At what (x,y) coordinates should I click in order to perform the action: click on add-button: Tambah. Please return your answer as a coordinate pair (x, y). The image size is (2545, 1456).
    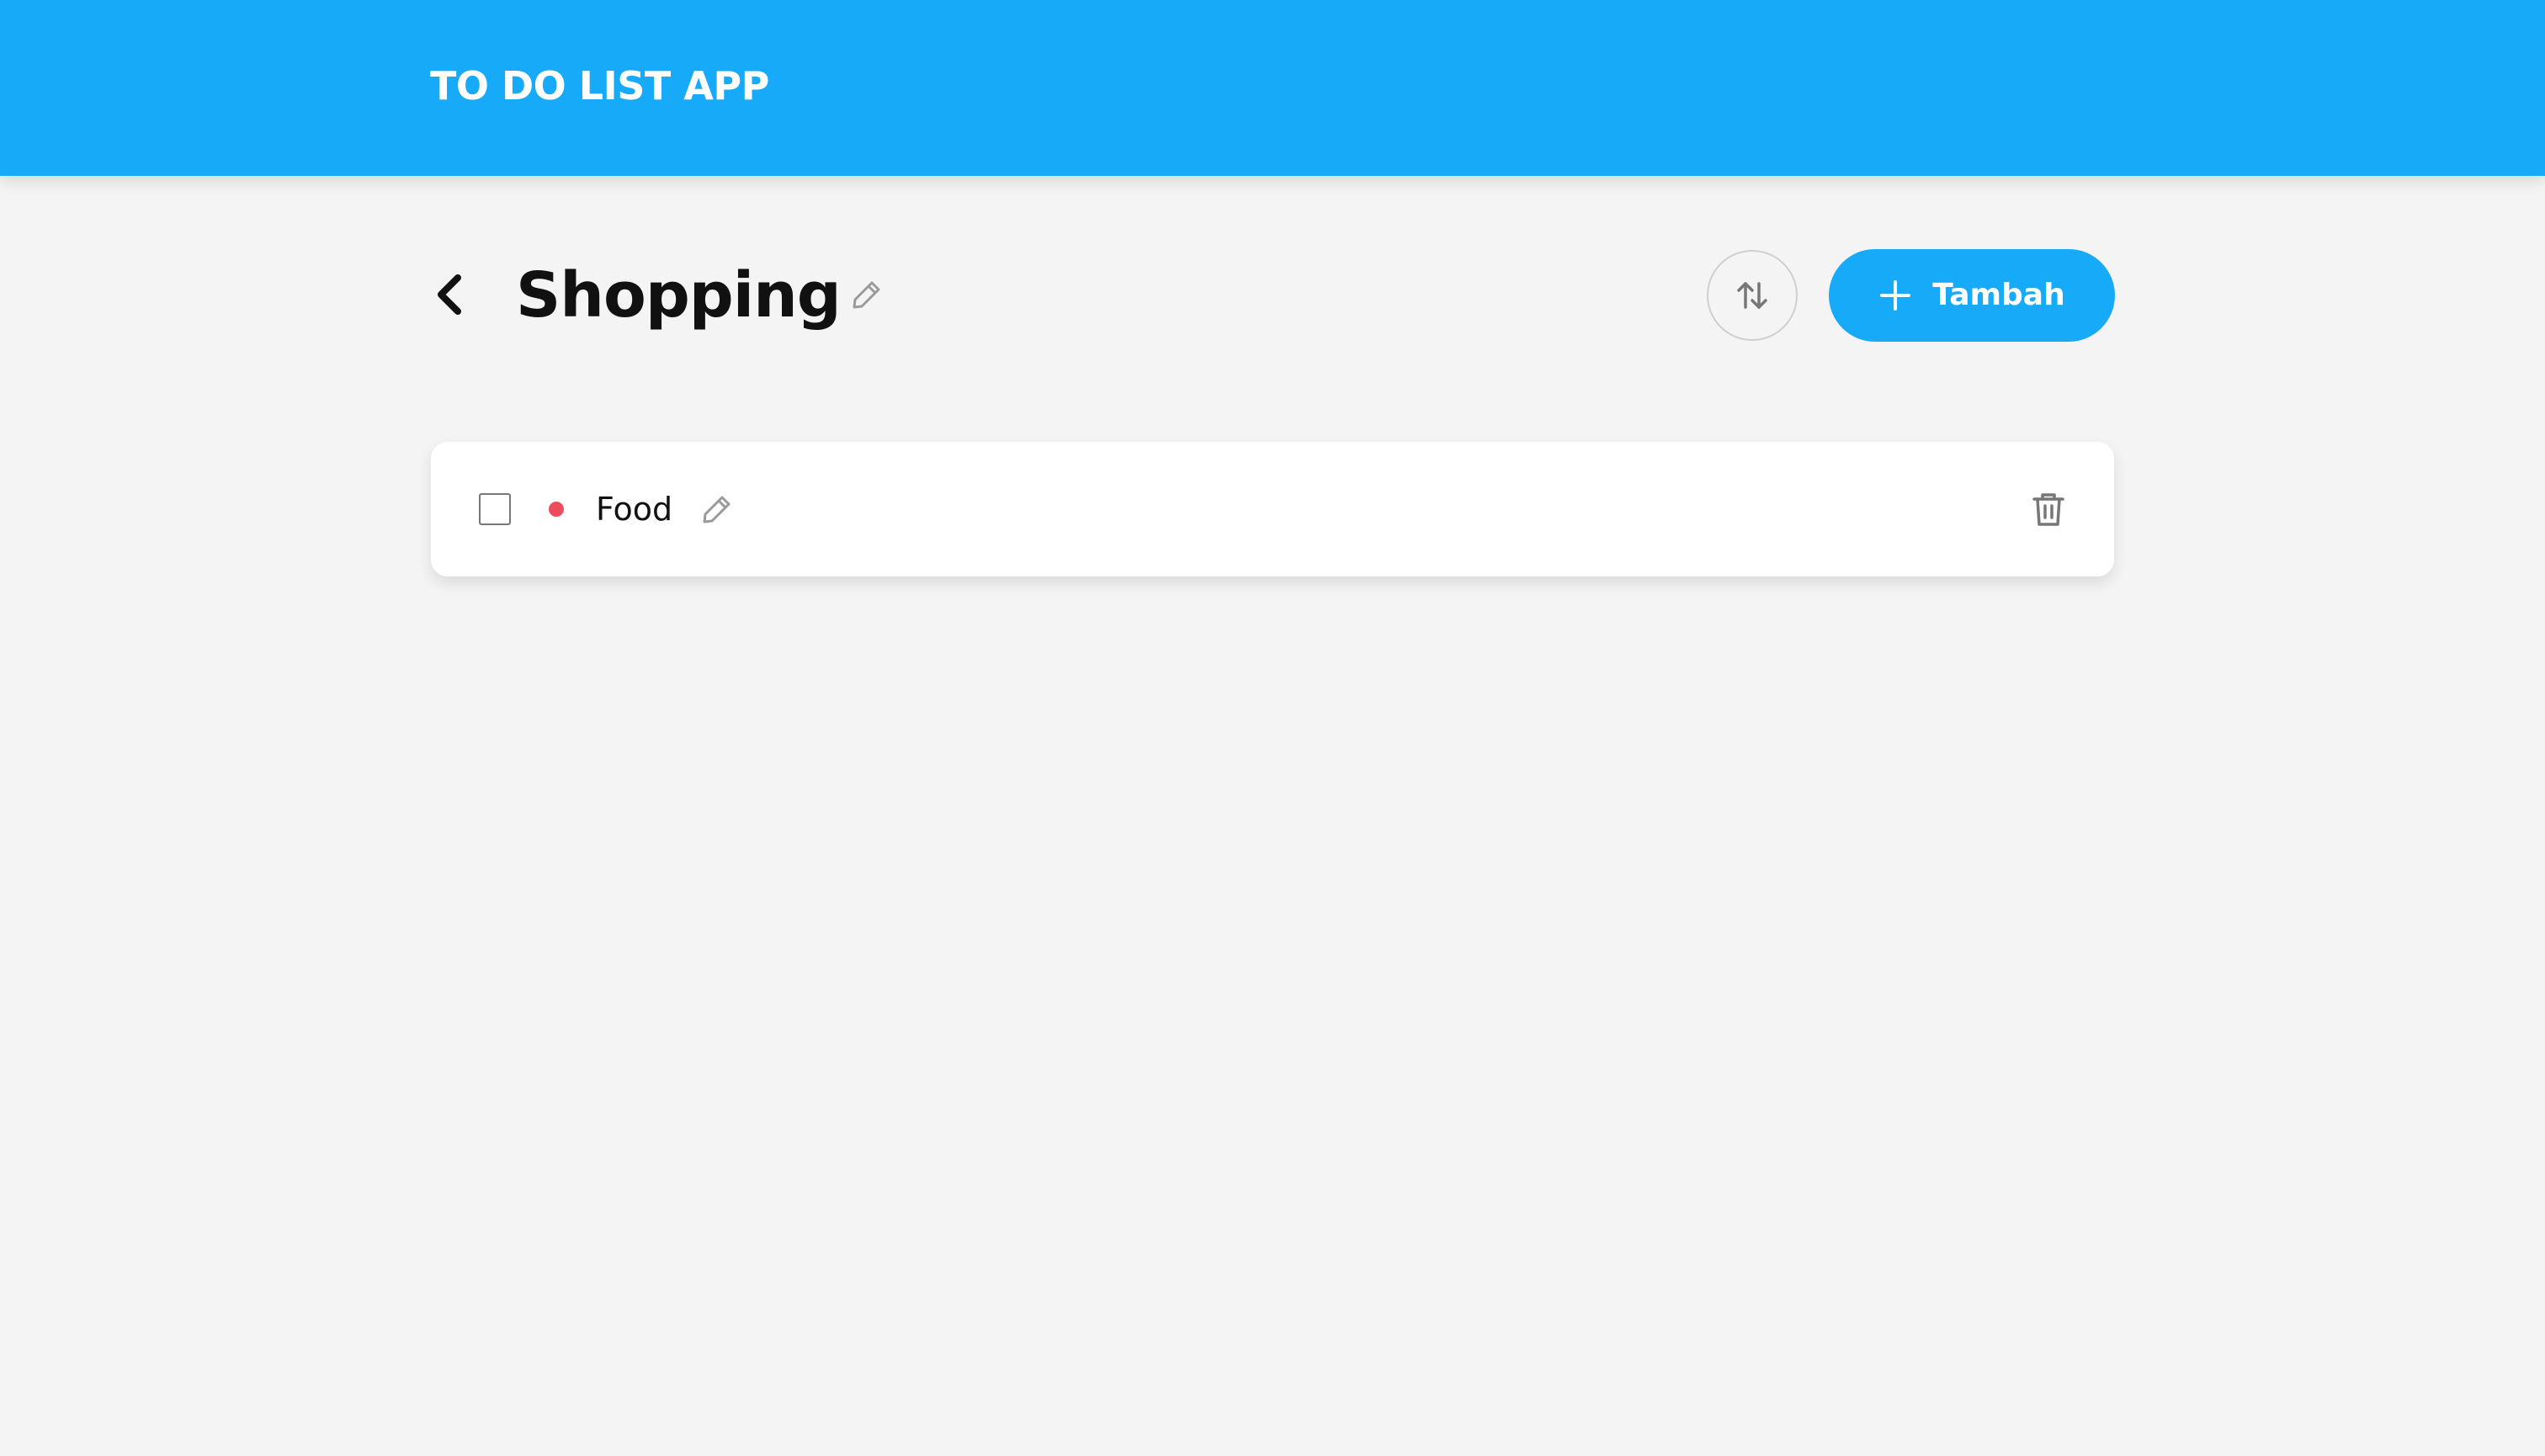
    Looking at the image, I should click on (1972, 295).